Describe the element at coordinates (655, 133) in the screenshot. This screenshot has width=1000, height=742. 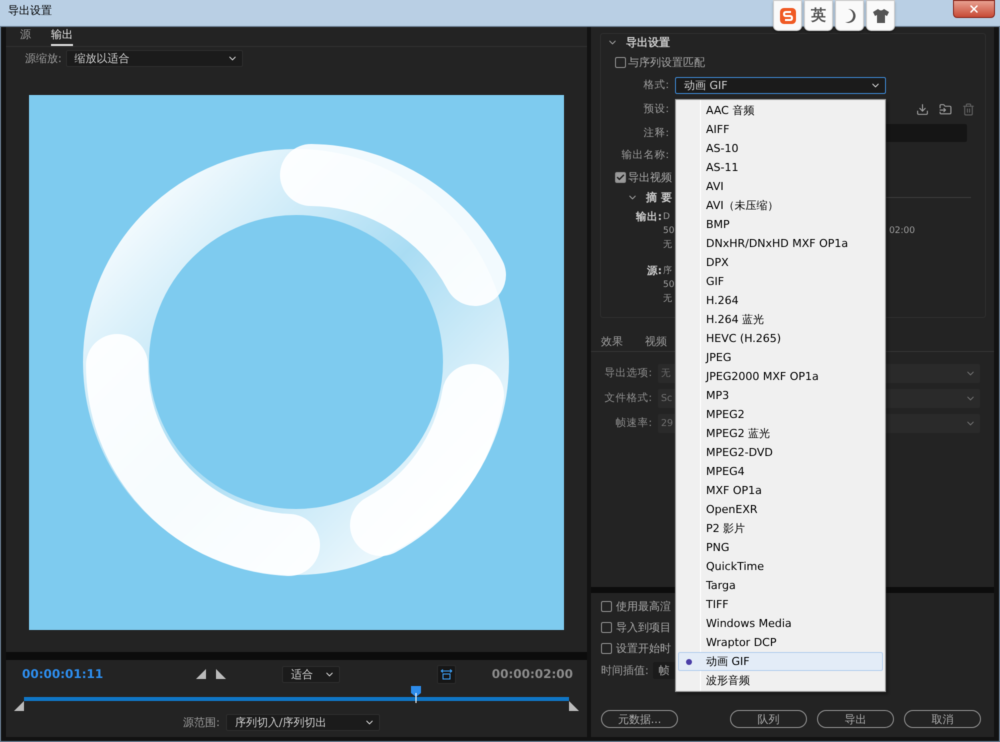
I see `field-label: 注释:` at that location.